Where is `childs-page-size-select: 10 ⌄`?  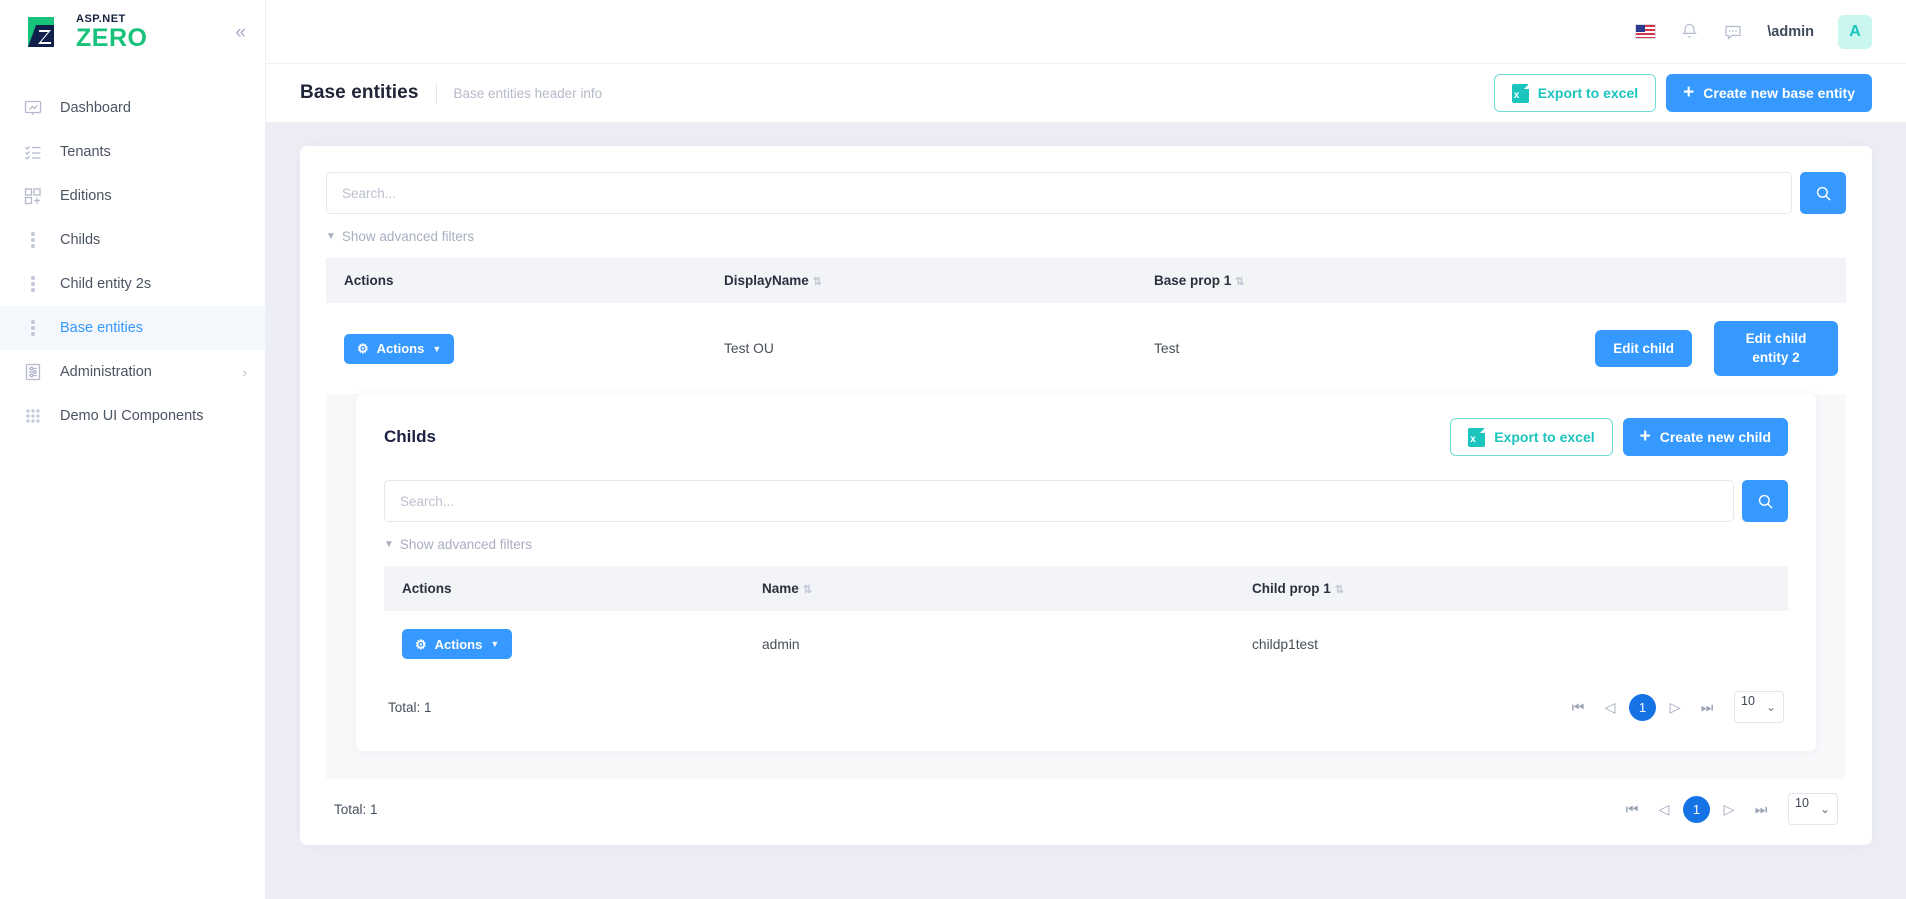
childs-page-size-select: 10 ⌄ is located at coordinates (1759, 707).